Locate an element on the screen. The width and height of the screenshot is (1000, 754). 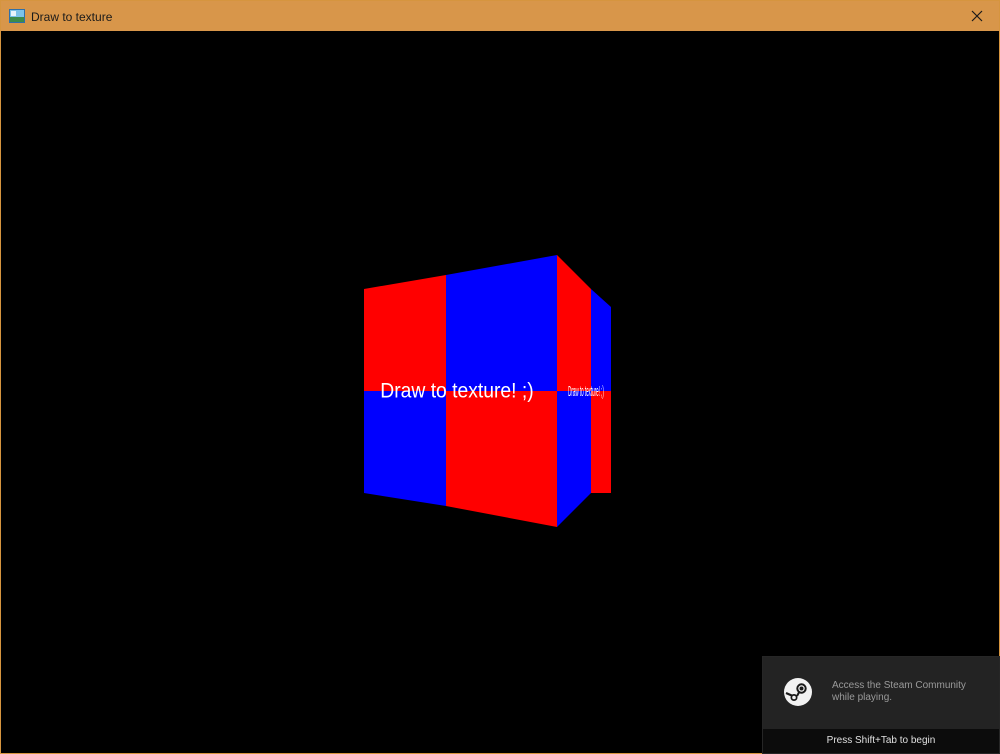
close-icon is located at coordinates (977, 16).